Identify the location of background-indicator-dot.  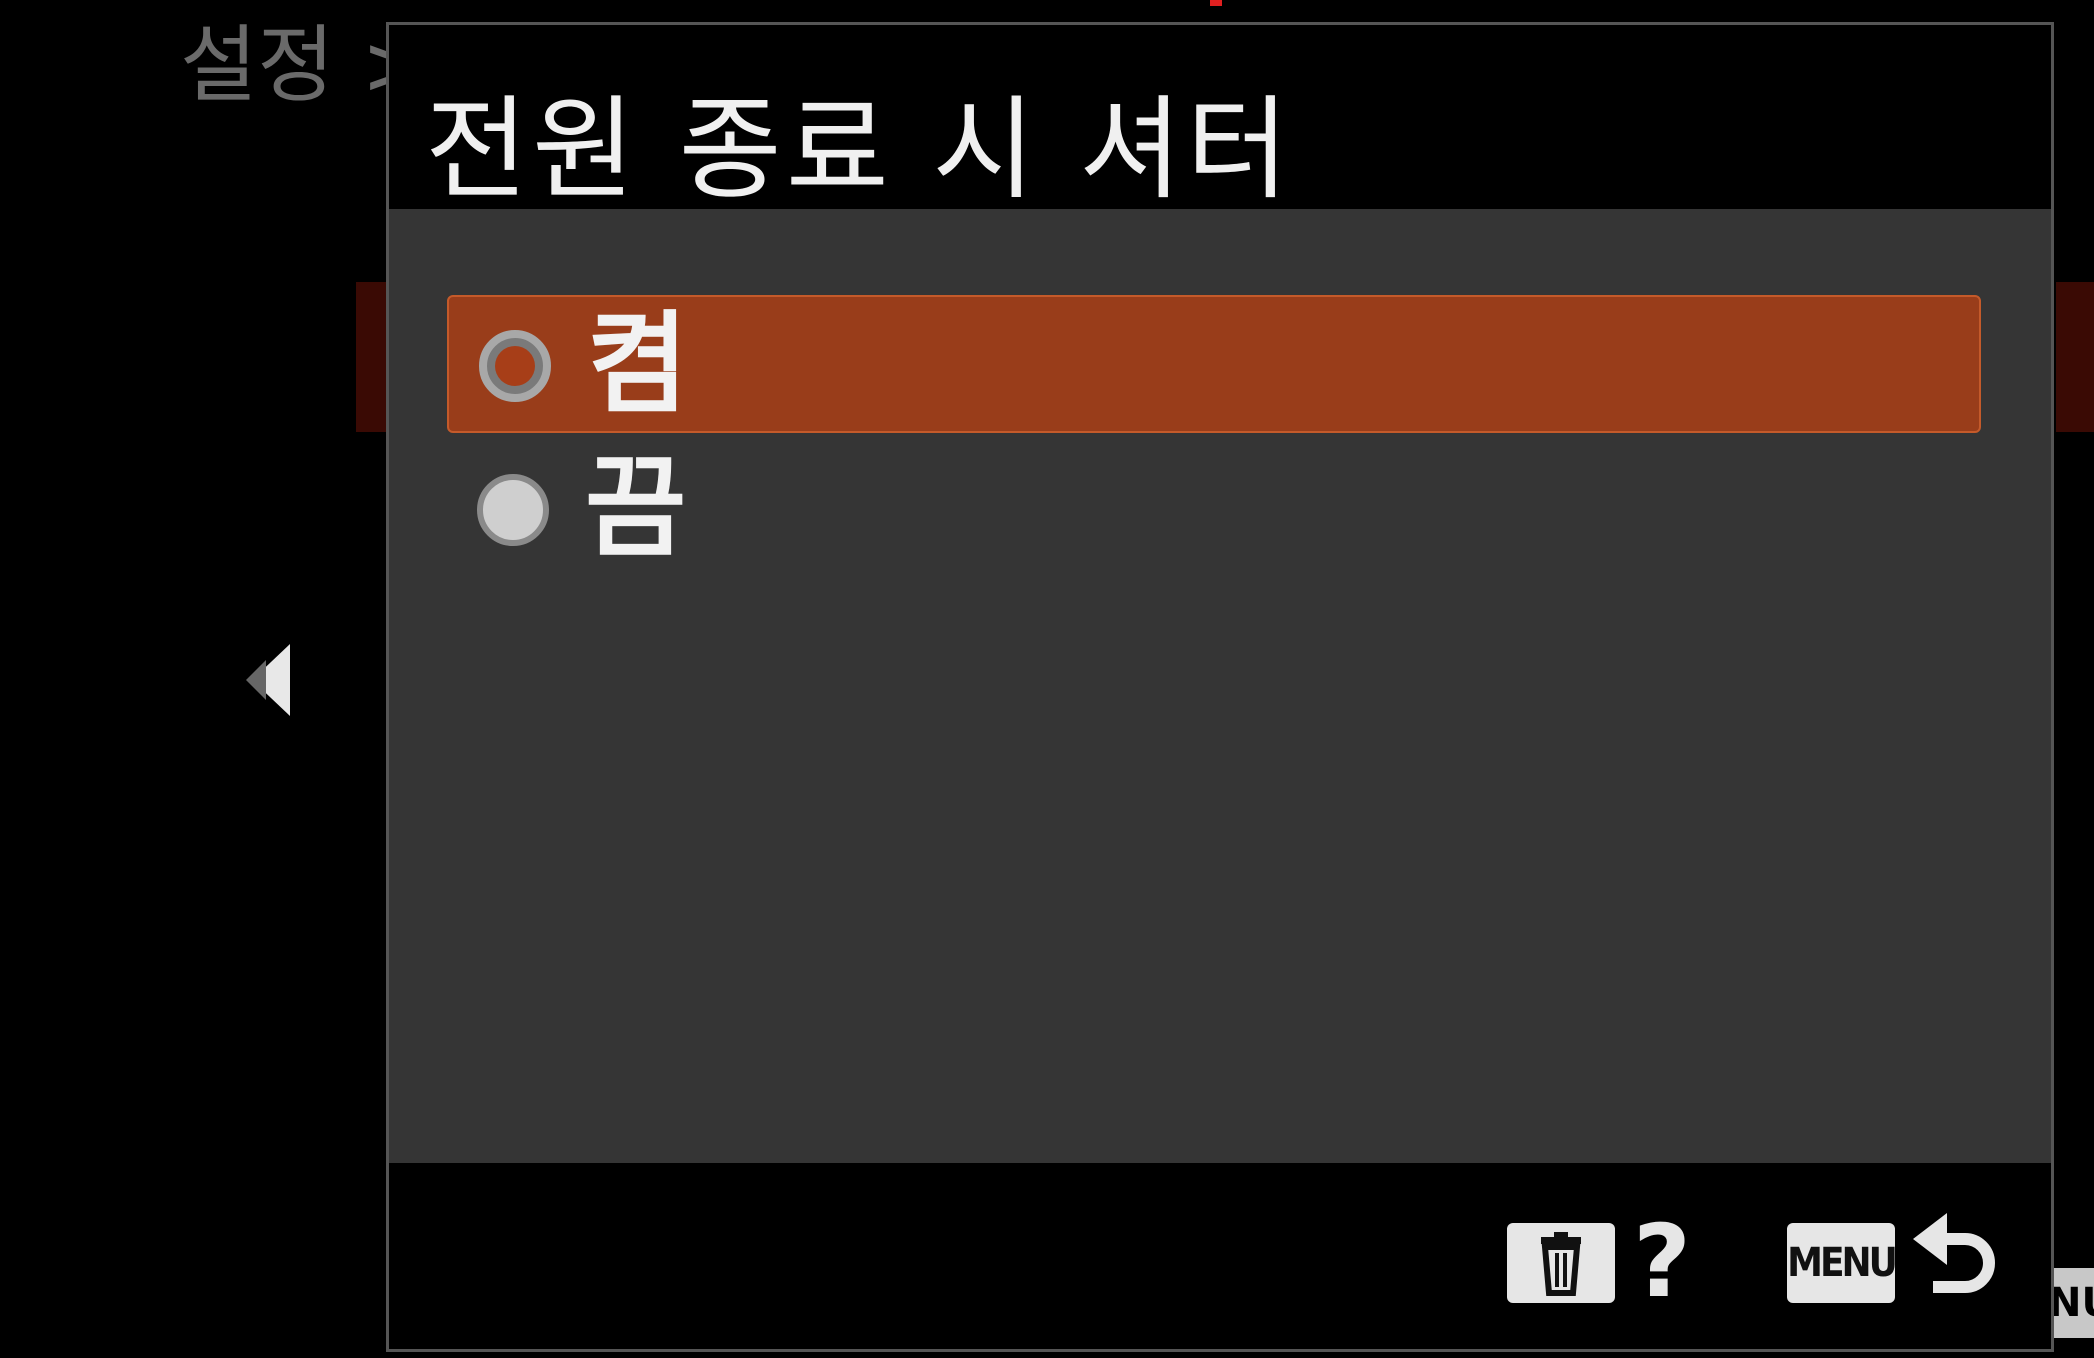
(1216, 3).